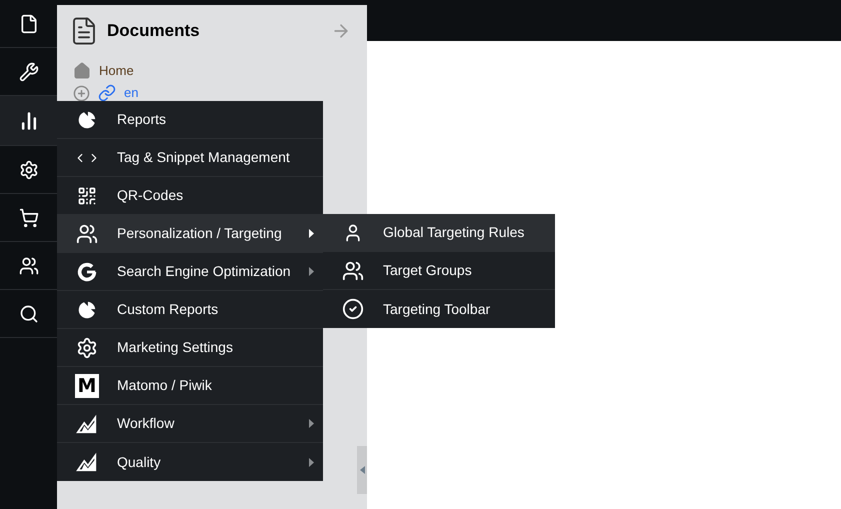 This screenshot has width=841, height=509. I want to click on expand-icon, so click(81, 93).